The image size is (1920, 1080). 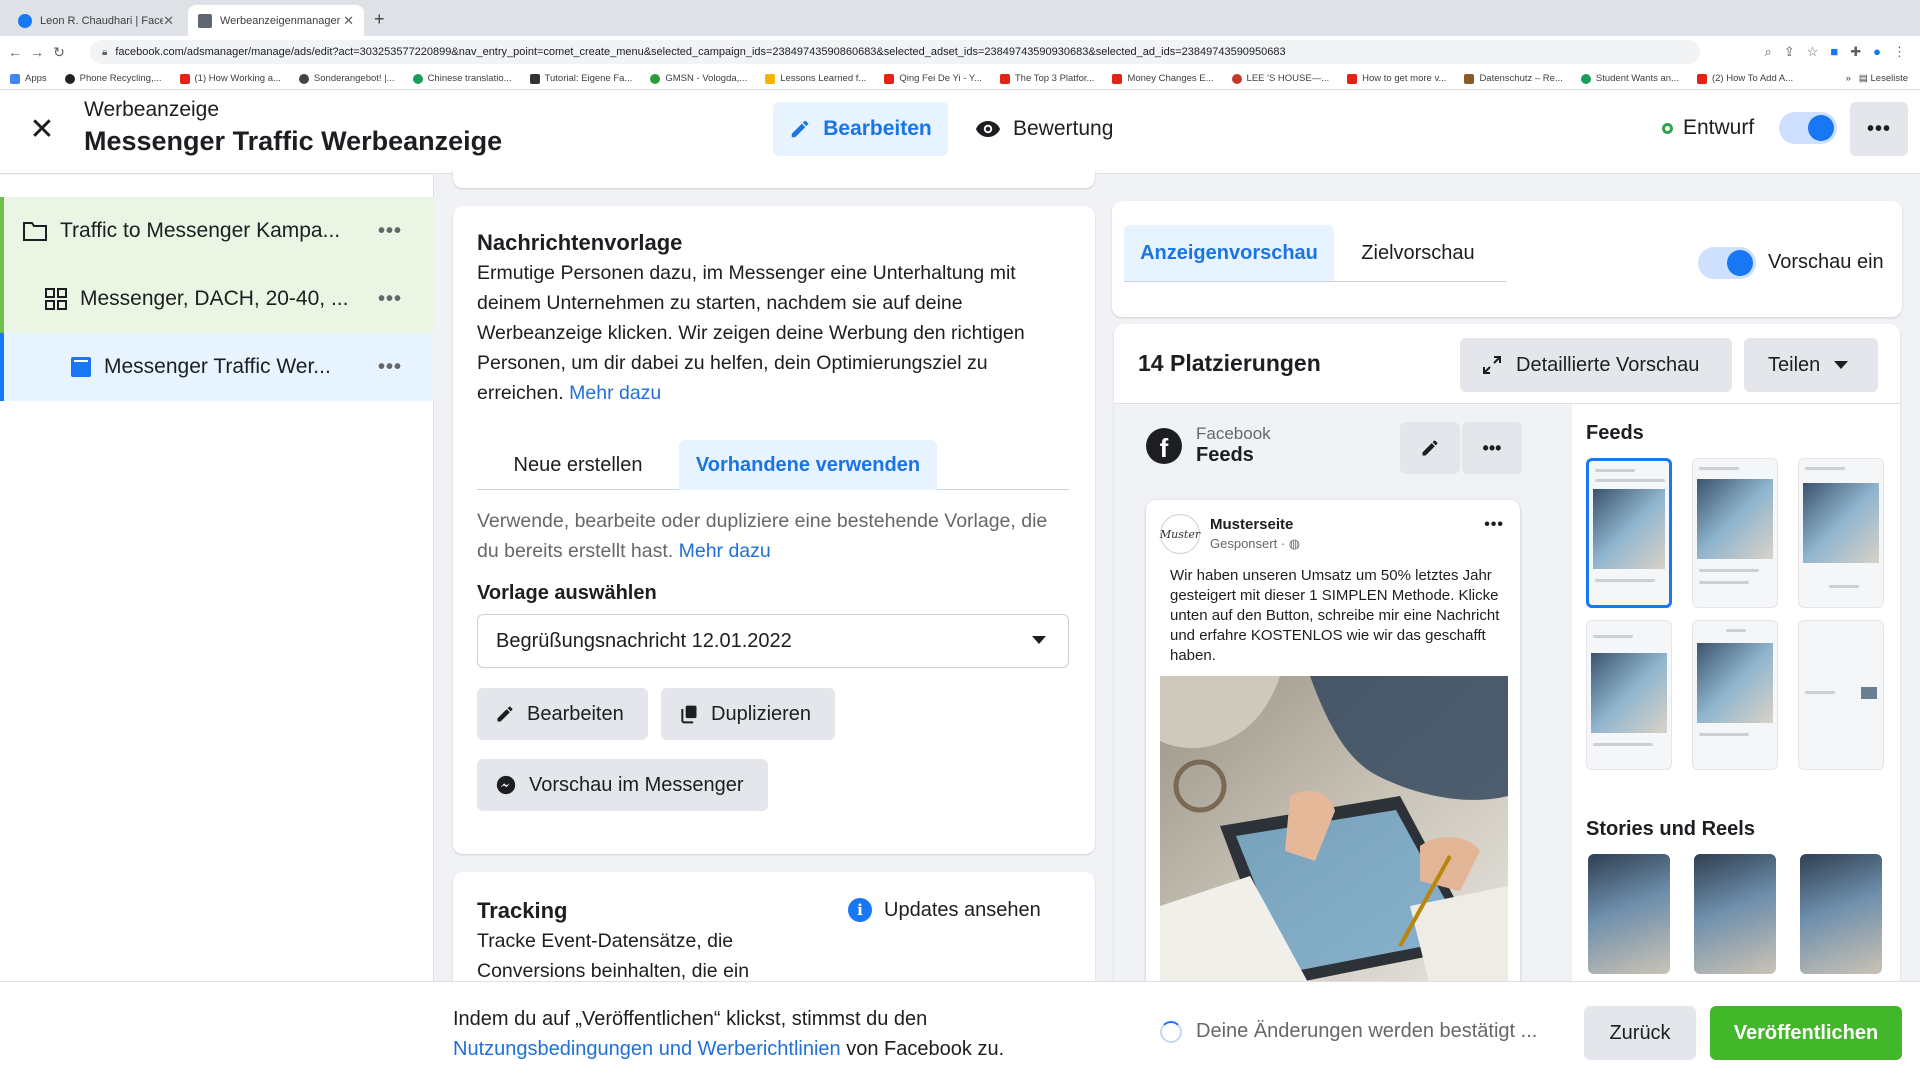 I want to click on page-name: Musterseite, so click(x=1252, y=524).